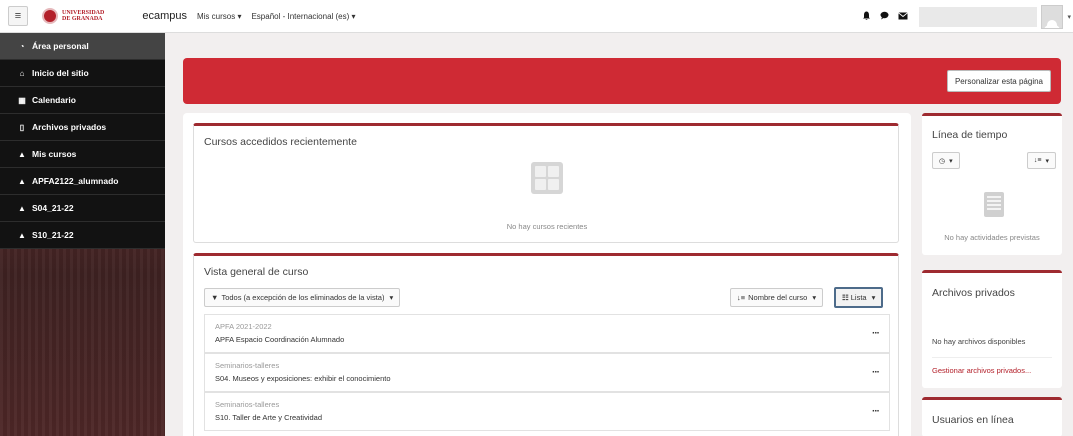 Image resolution: width=1073 pixels, height=436 pixels. What do you see at coordinates (268, 417) in the screenshot?
I see `course-name-link: S10. Taller de Arte y Creatividad` at bounding box center [268, 417].